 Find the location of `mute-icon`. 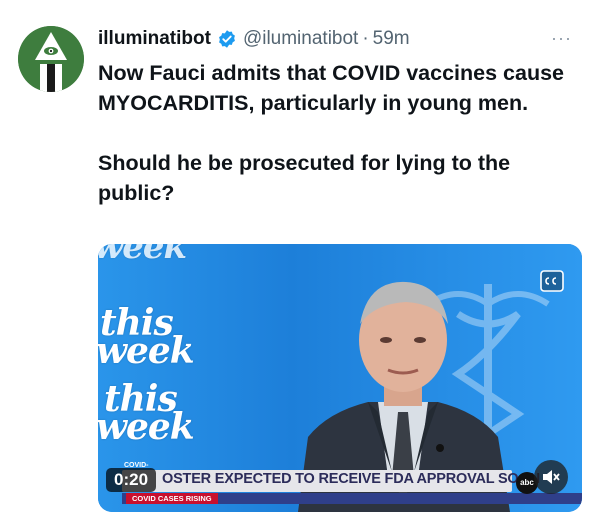

mute-icon is located at coordinates (551, 477).